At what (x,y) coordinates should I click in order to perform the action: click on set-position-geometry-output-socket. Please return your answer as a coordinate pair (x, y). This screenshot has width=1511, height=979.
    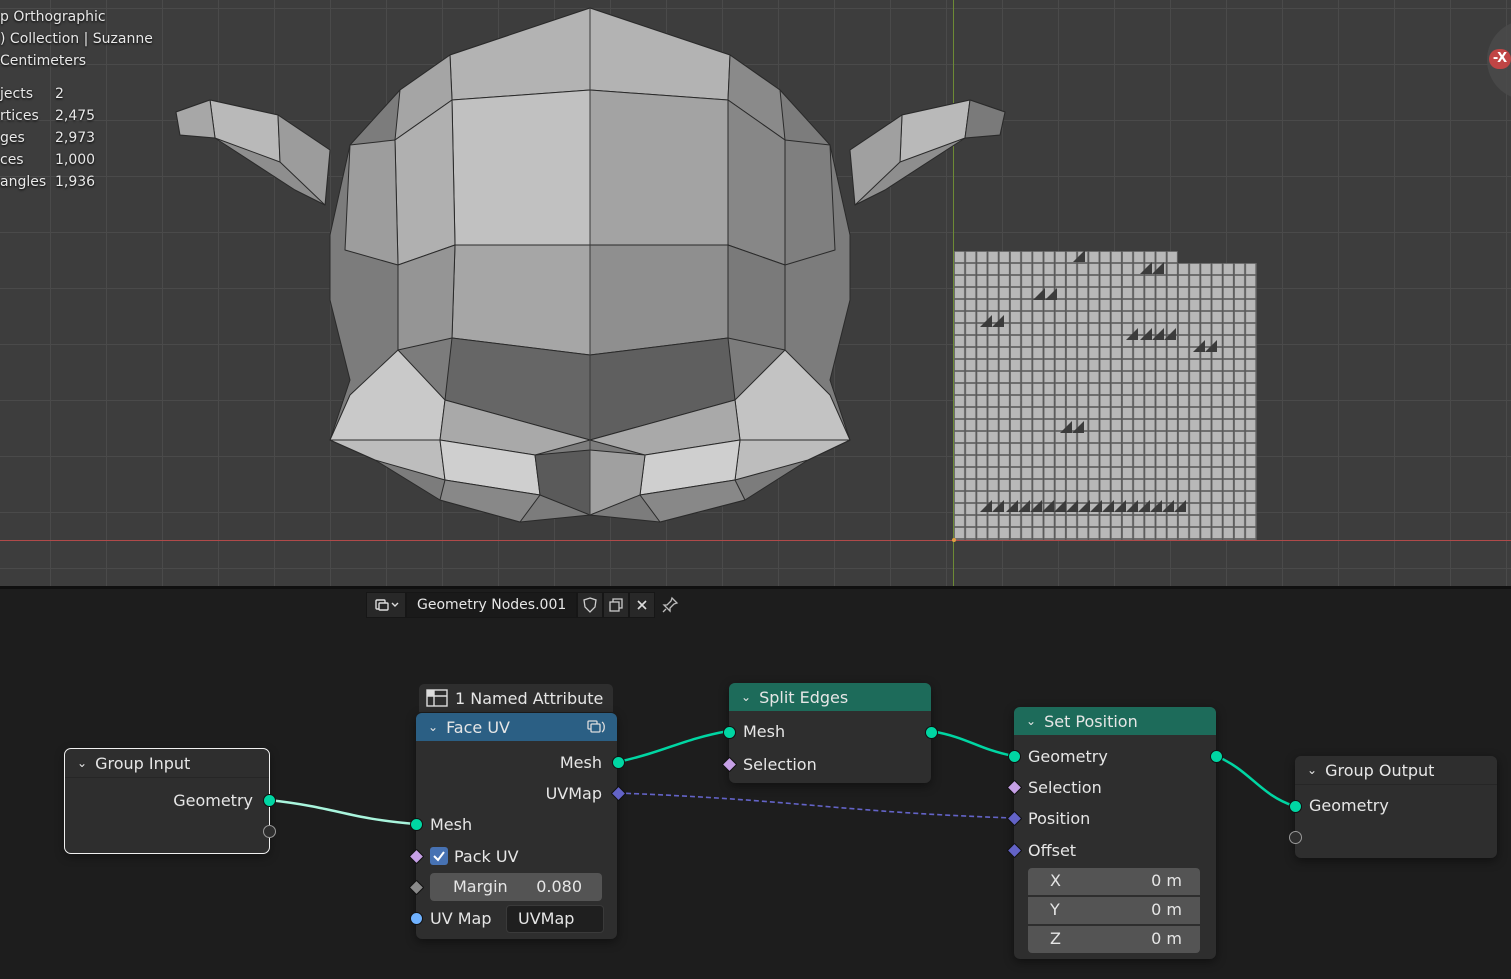
    Looking at the image, I should click on (1216, 756).